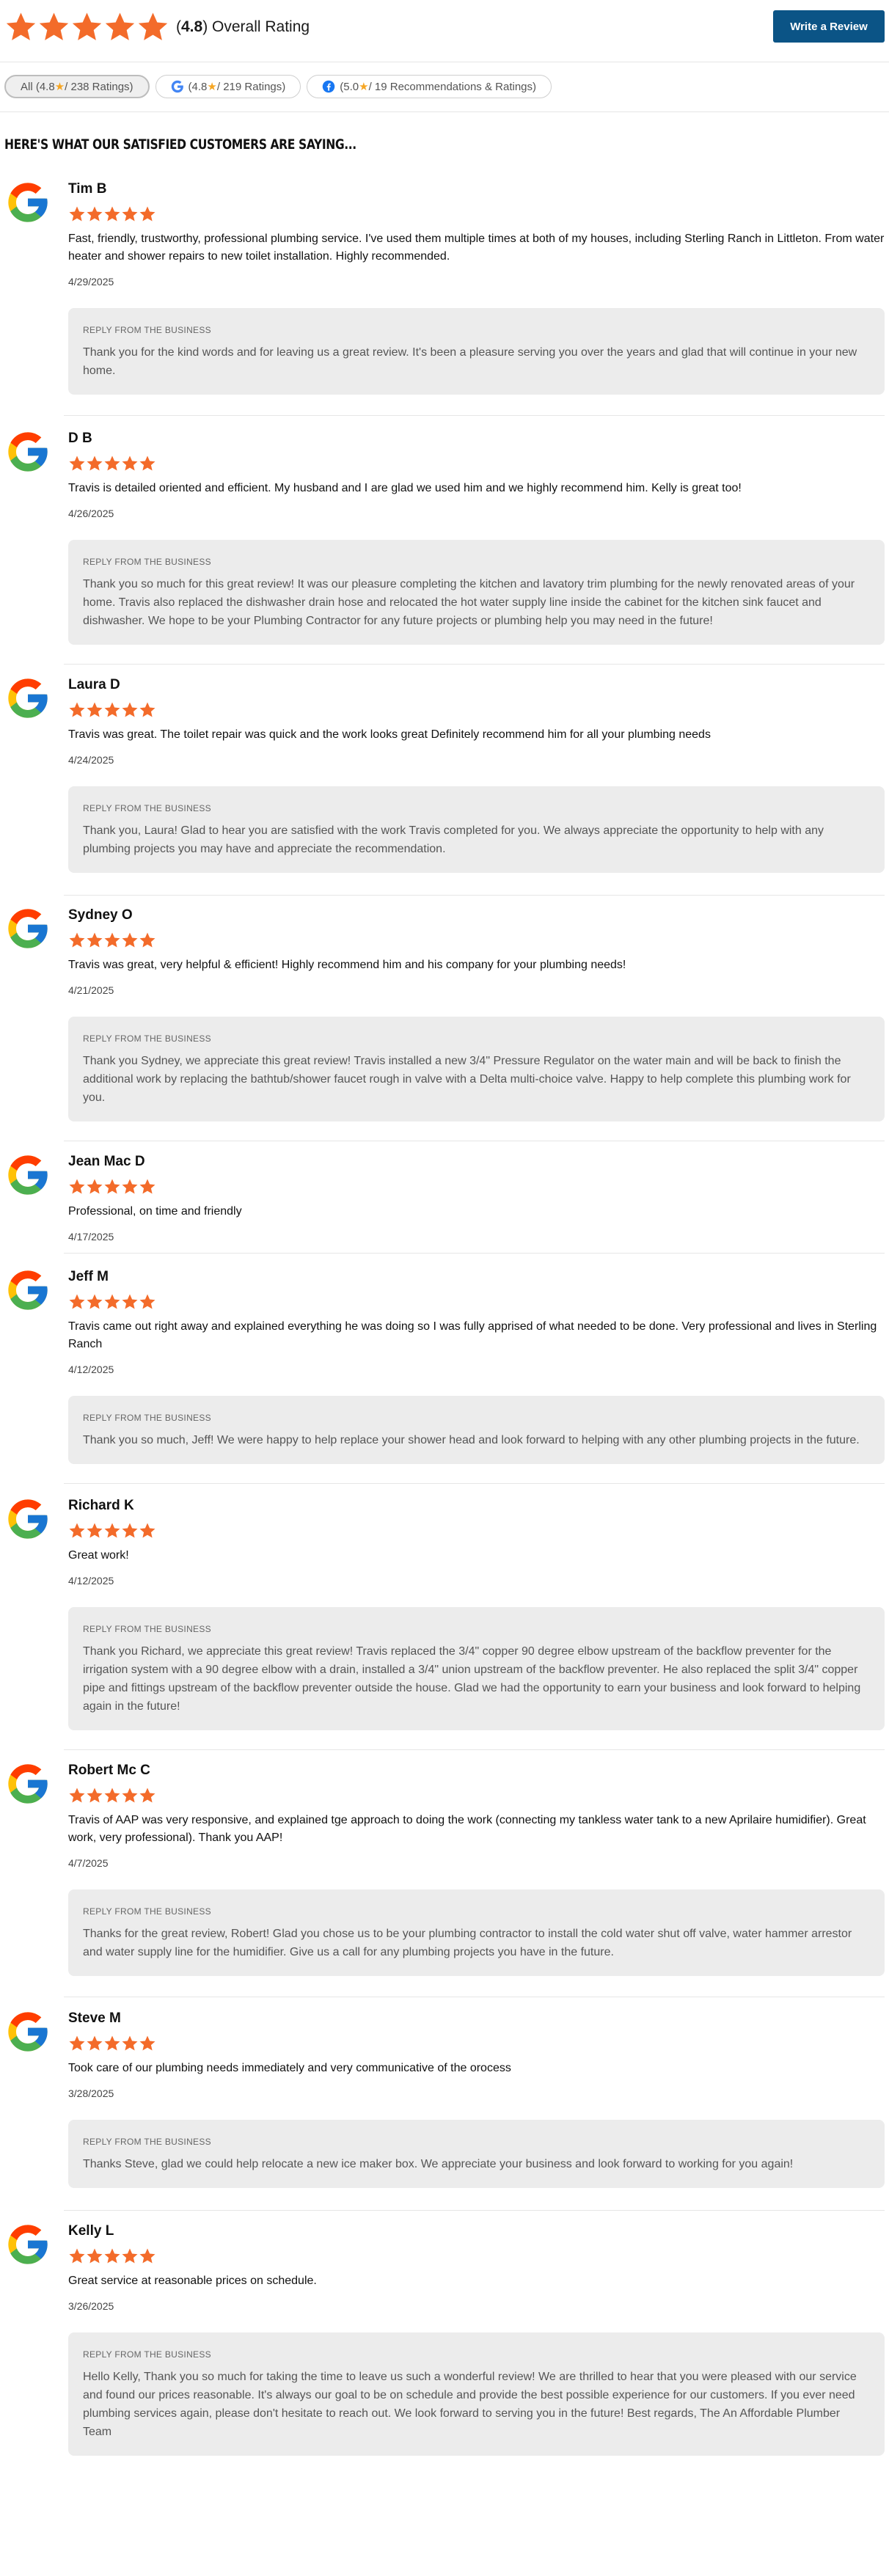 This screenshot has width=889, height=2576. What do you see at coordinates (444, 111) in the screenshot?
I see `divider` at bounding box center [444, 111].